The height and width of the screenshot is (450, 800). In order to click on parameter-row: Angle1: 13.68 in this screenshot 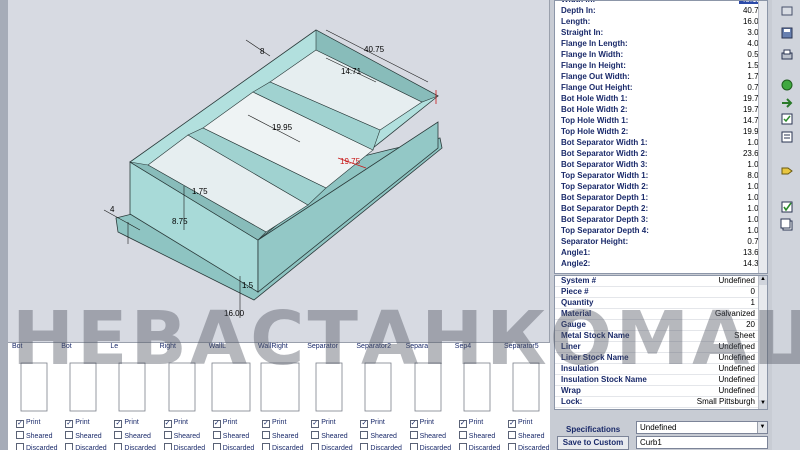, I will do `click(661, 253)`.